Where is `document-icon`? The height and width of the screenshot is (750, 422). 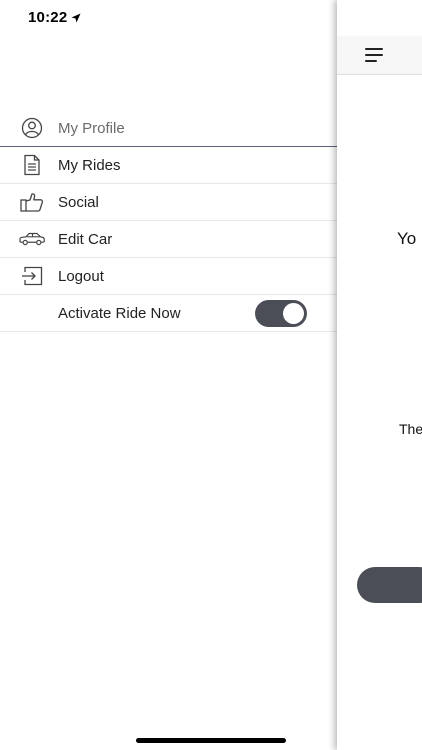 document-icon is located at coordinates (32, 165).